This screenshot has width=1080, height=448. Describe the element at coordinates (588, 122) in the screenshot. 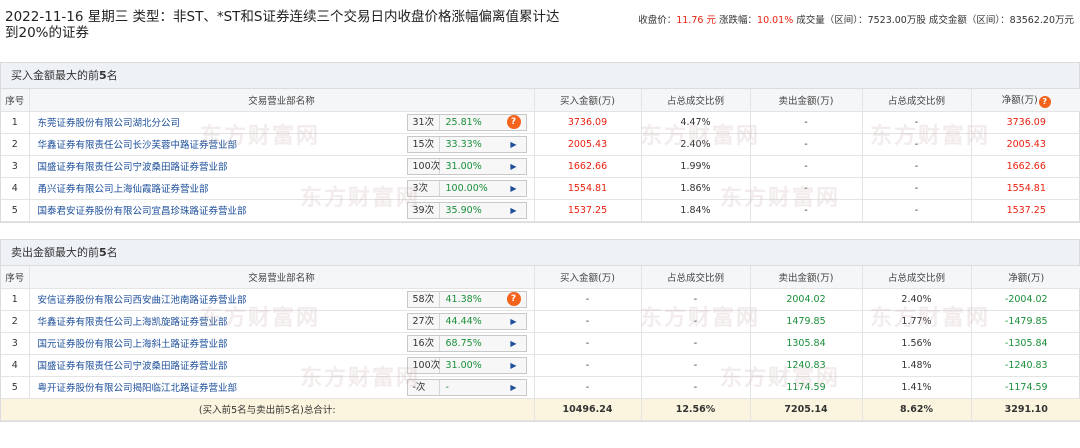

I see `buy-amount: 3736.09` at that location.